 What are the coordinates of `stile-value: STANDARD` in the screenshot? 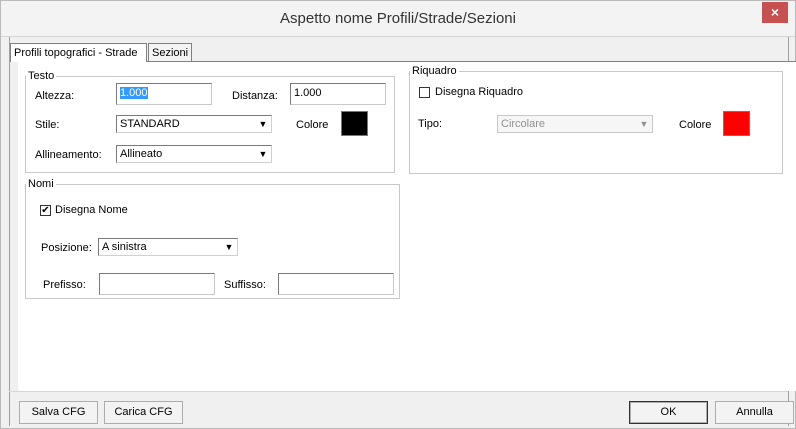 It's located at (150, 124).